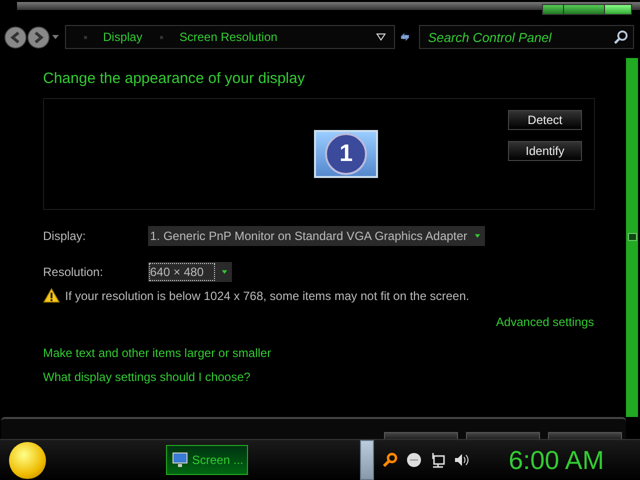 The height and width of the screenshot is (480, 640). I want to click on breadcrumb-item: Screen Resolution, so click(228, 37).